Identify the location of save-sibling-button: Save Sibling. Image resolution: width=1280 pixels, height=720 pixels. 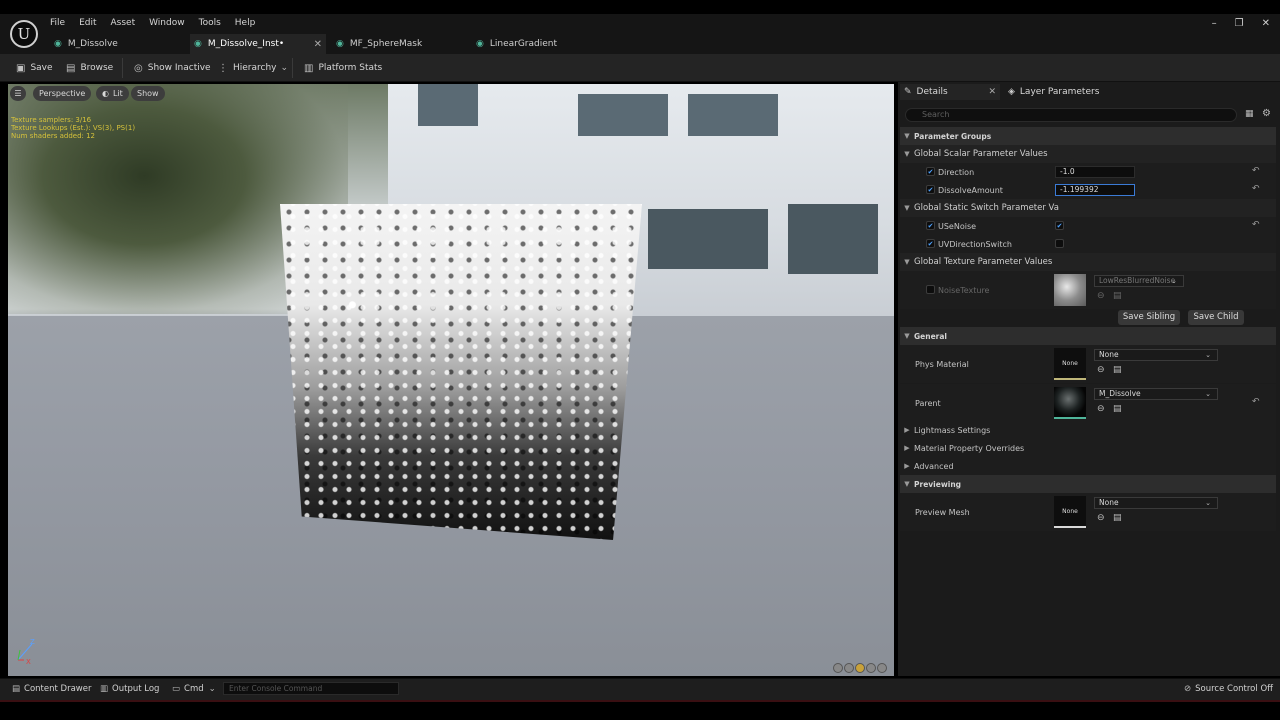
(1149, 317).